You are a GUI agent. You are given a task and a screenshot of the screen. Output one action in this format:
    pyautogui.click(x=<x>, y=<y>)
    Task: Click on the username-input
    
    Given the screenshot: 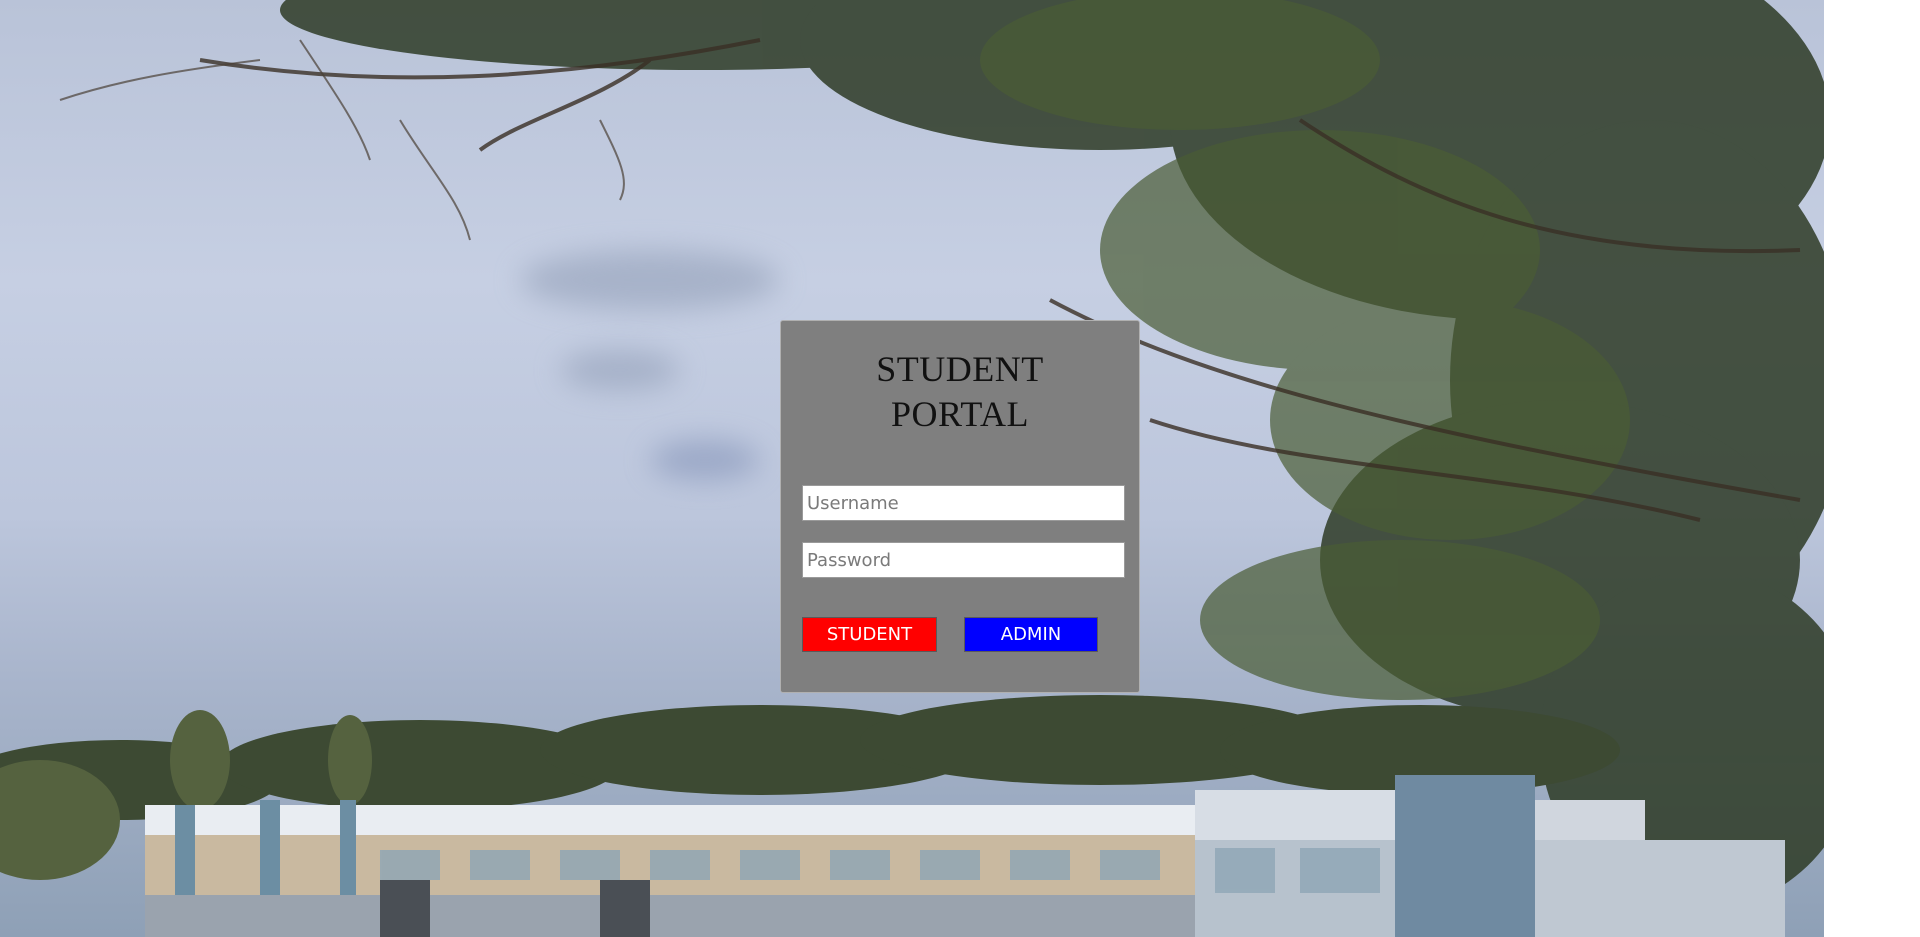 What is the action you would take?
    pyautogui.click(x=963, y=503)
    